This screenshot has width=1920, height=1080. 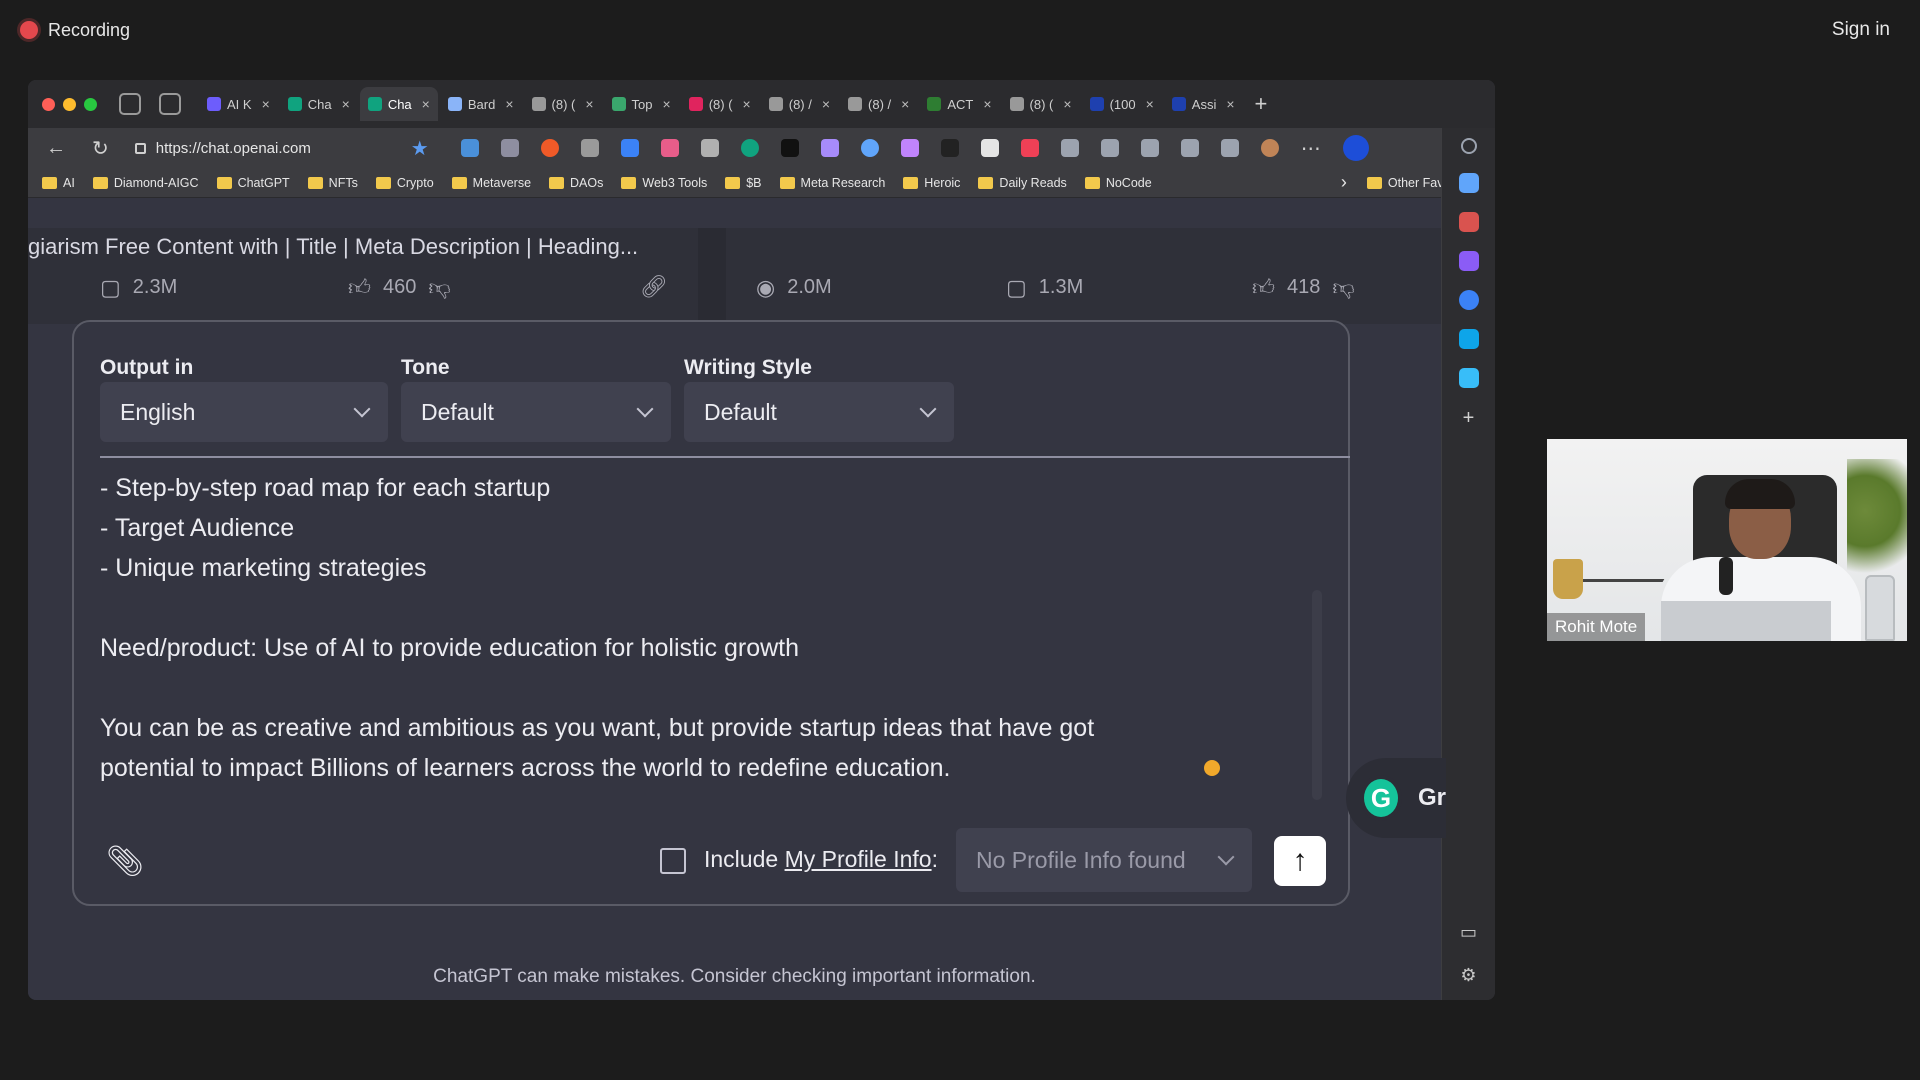 What do you see at coordinates (56, 148) in the screenshot?
I see `back-arrow-icon: ←` at bounding box center [56, 148].